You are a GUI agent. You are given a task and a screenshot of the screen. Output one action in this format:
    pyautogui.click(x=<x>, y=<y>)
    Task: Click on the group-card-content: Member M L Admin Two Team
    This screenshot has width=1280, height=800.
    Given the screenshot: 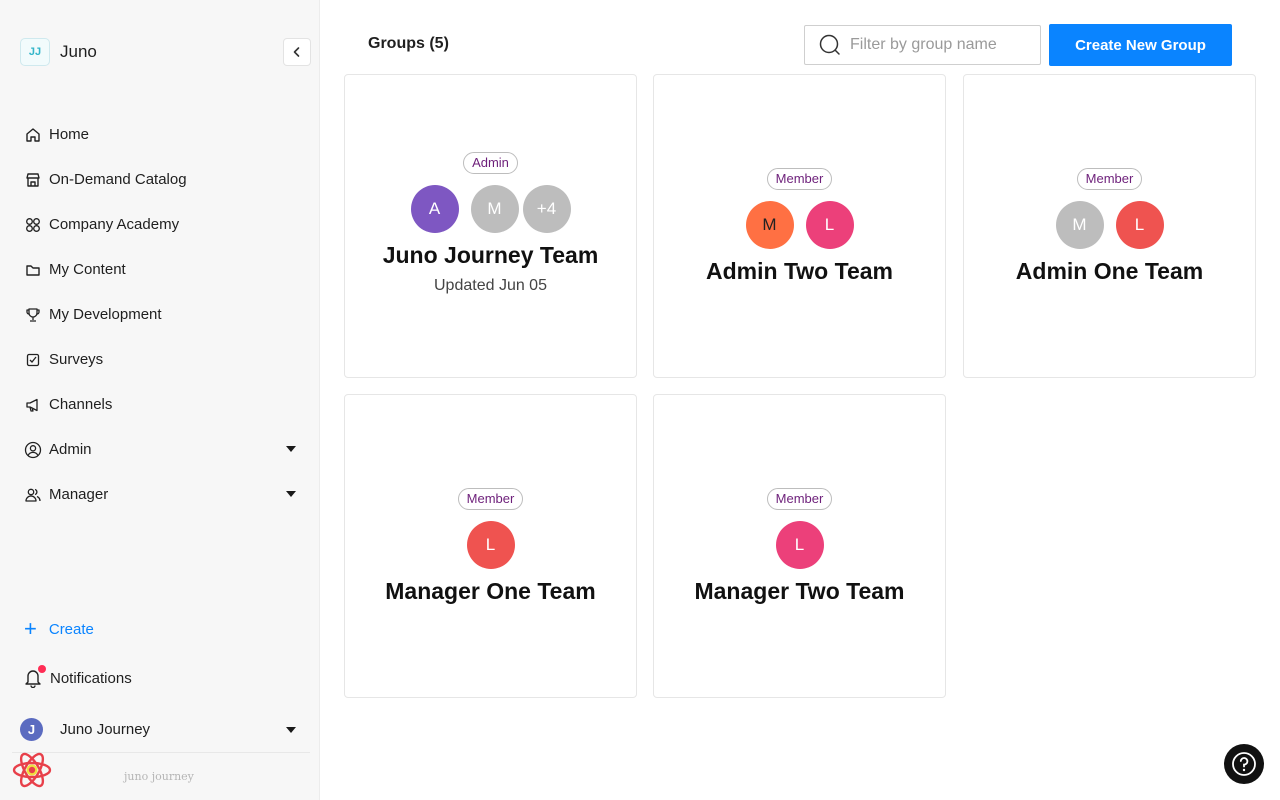 What is the action you would take?
    pyautogui.click(x=799, y=226)
    